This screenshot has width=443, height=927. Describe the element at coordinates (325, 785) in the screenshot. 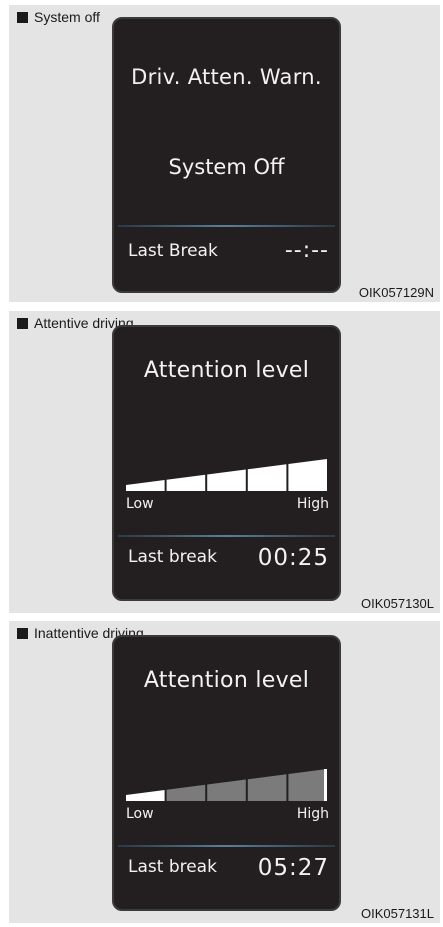

I see `level-high-marker` at that location.